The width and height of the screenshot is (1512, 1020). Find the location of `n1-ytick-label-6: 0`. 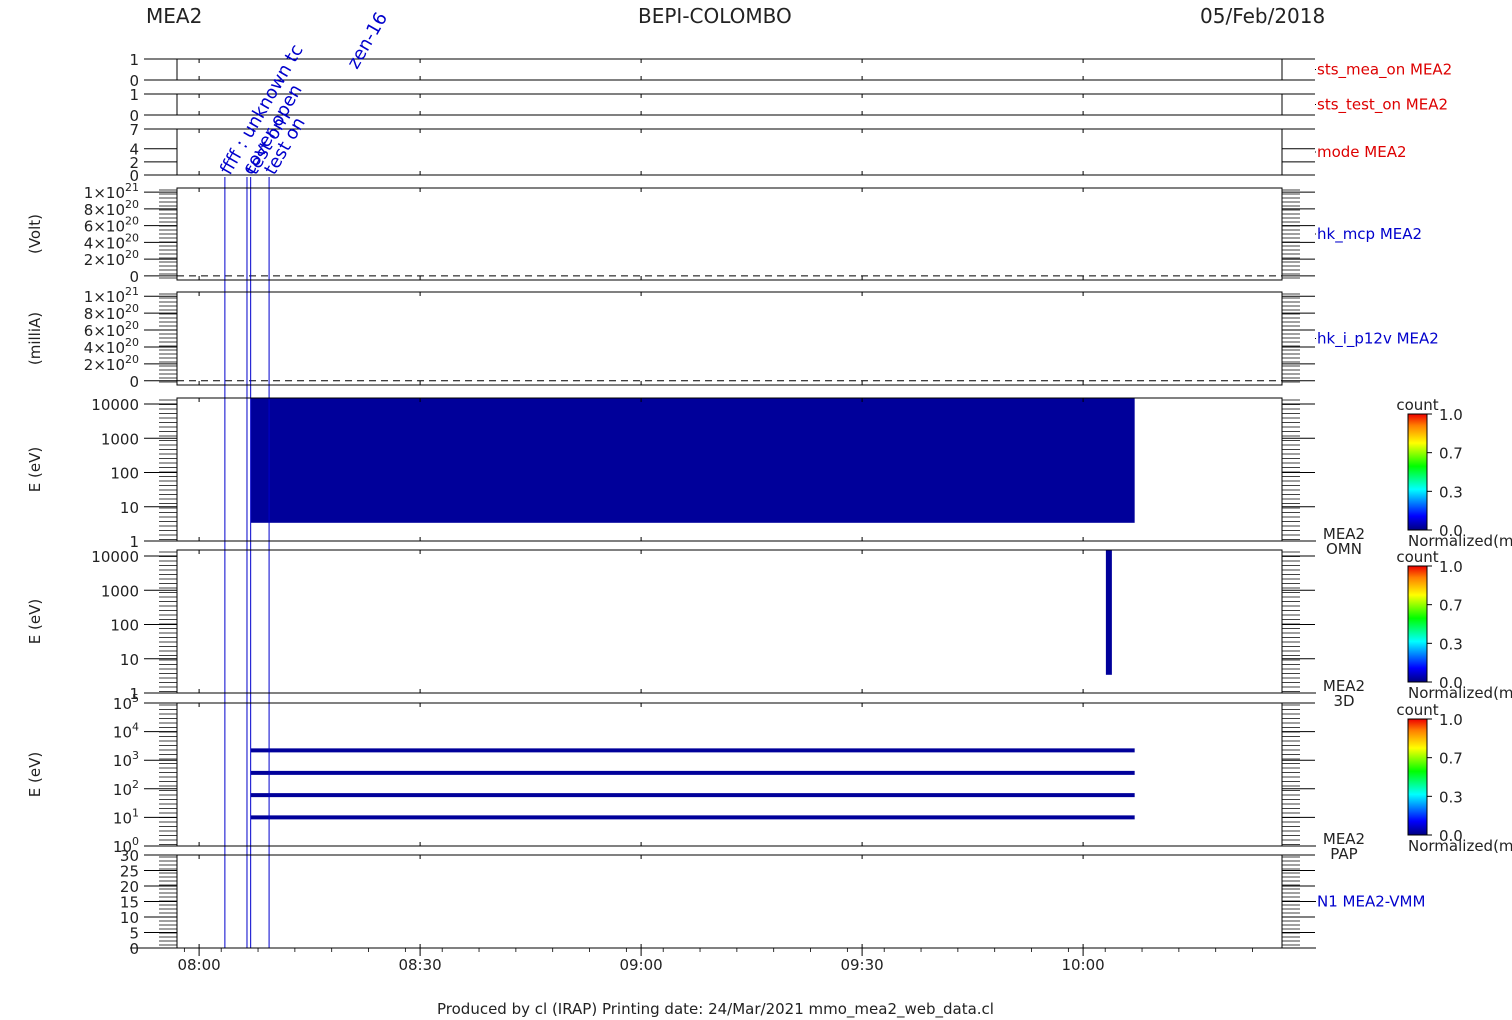

n1-ytick-label-6: 0 is located at coordinates (134, 949).